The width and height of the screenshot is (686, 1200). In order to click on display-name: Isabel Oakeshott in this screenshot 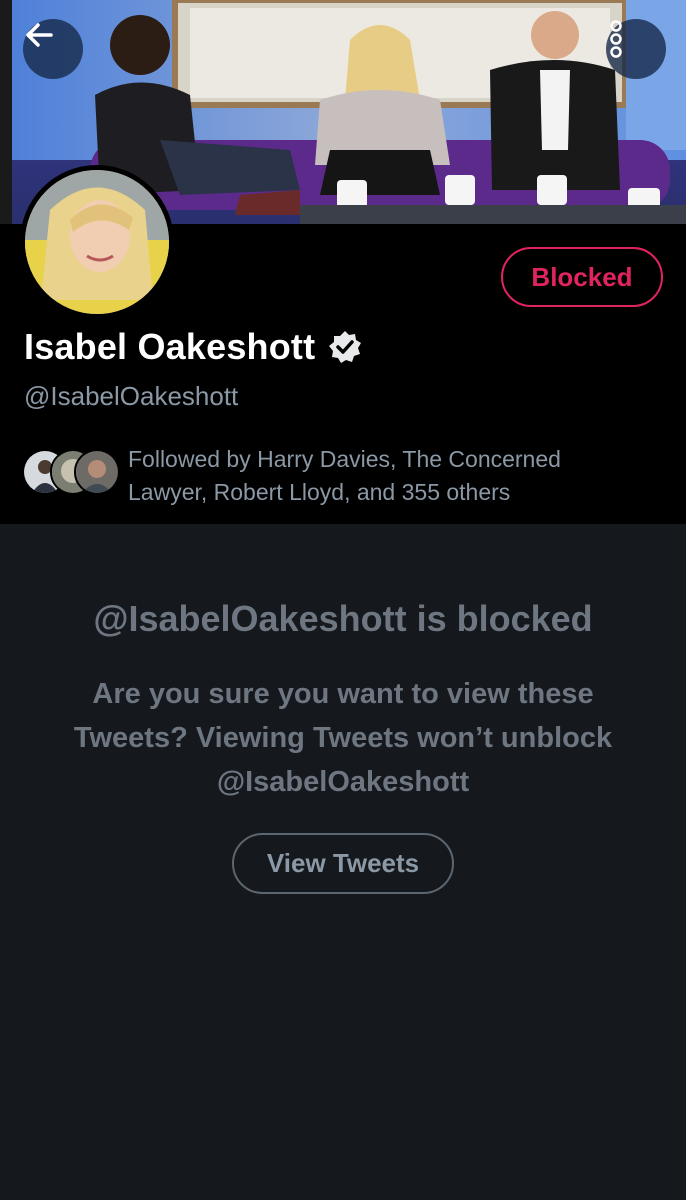, I will do `click(193, 347)`.